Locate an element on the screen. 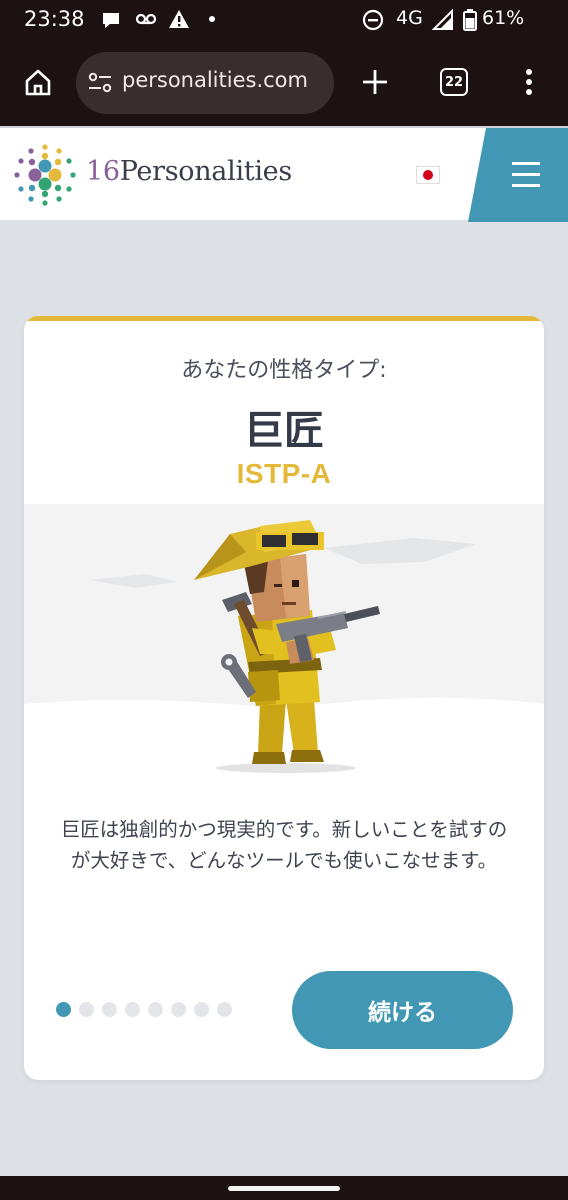 Image resolution: width=568 pixels, height=1200 pixels. system-nav-bar is located at coordinates (284, 1188).